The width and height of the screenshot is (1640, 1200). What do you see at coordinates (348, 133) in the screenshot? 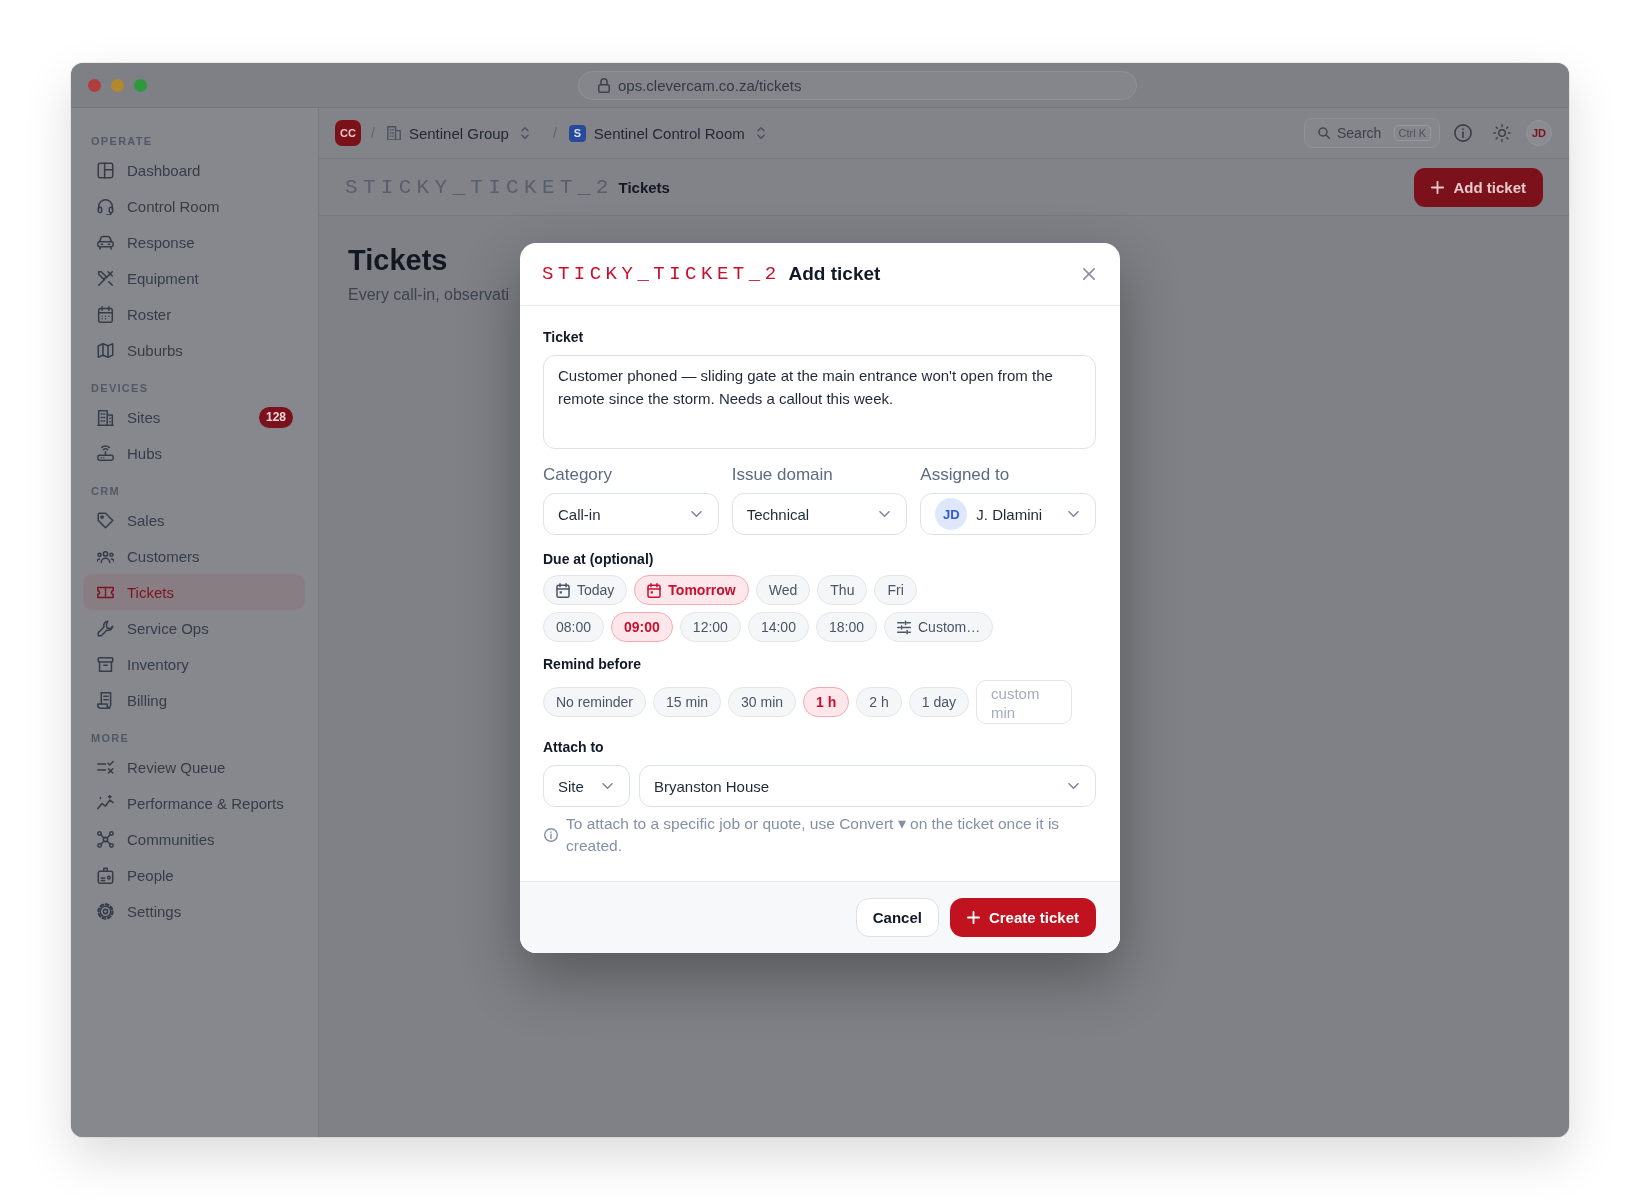
I see `org-badge: CC` at bounding box center [348, 133].